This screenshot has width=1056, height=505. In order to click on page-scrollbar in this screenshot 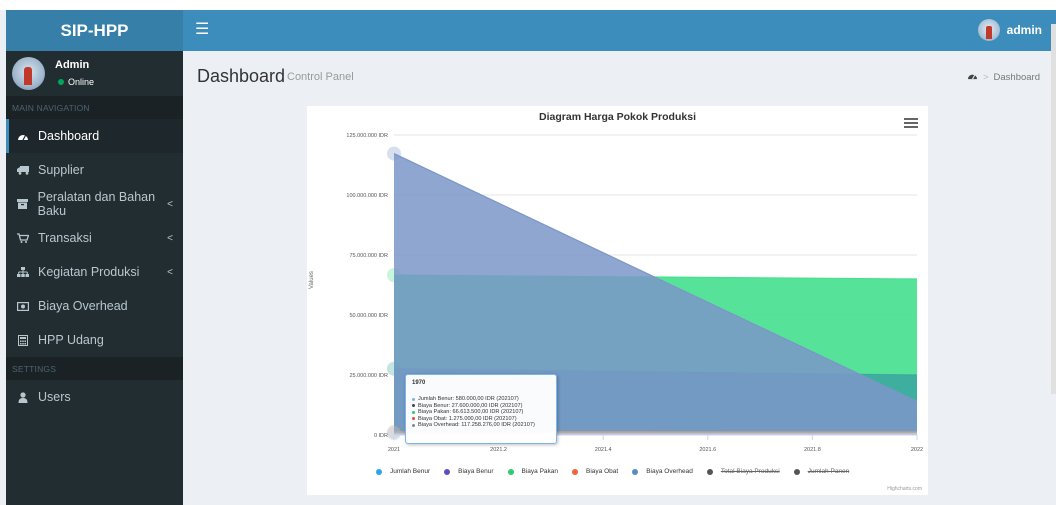, I will do `click(1053, 209)`.